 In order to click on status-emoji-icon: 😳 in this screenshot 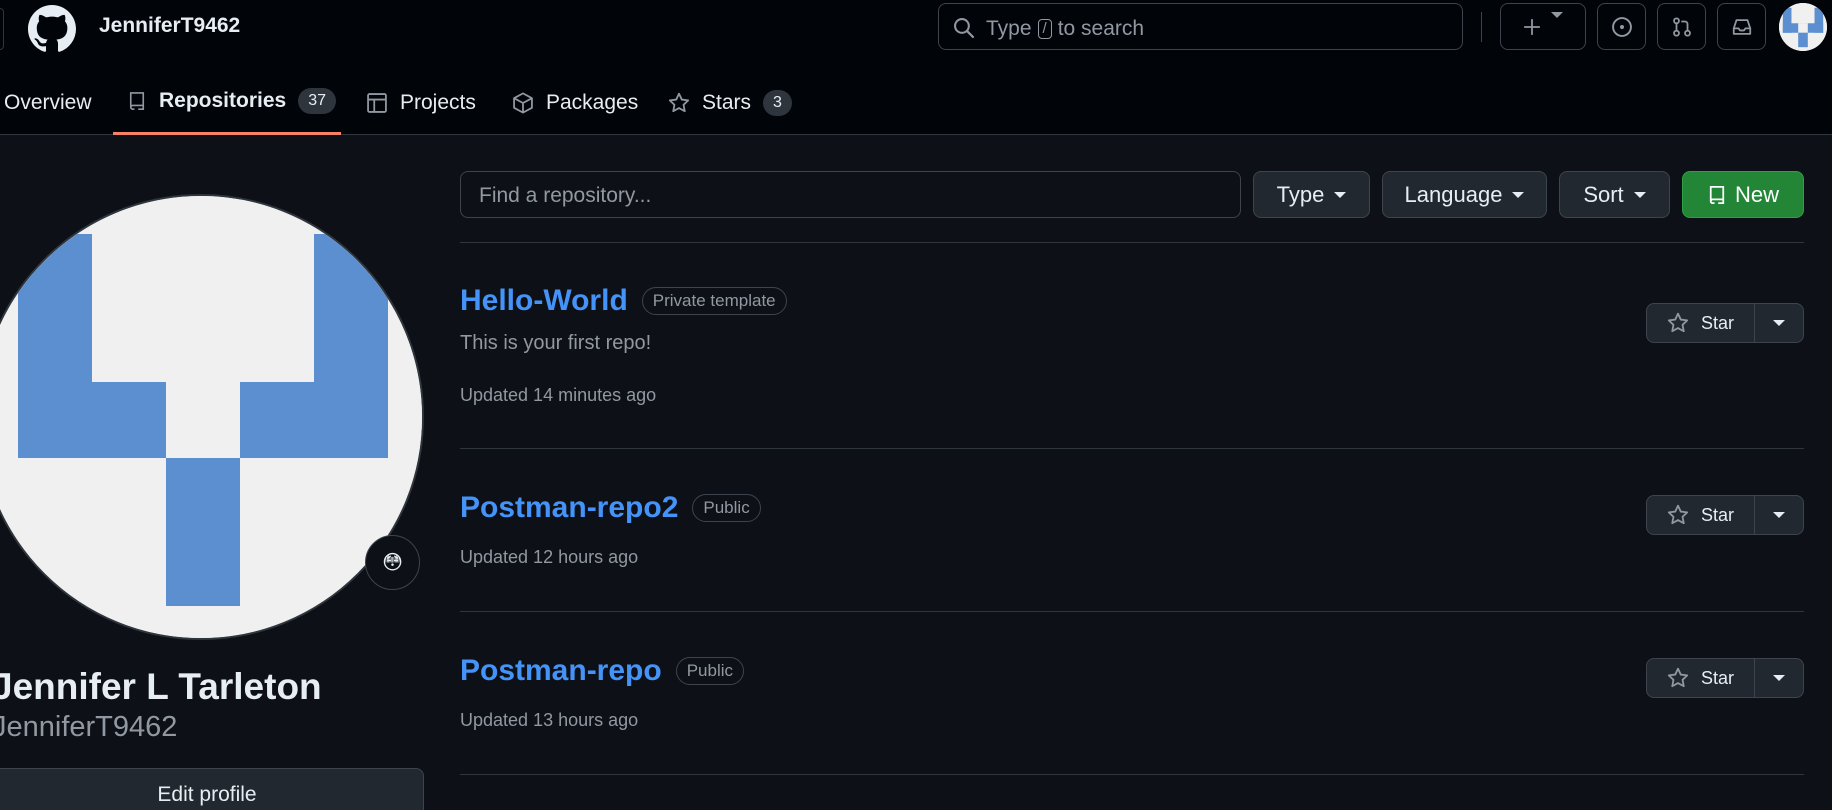, I will do `click(392, 563)`.